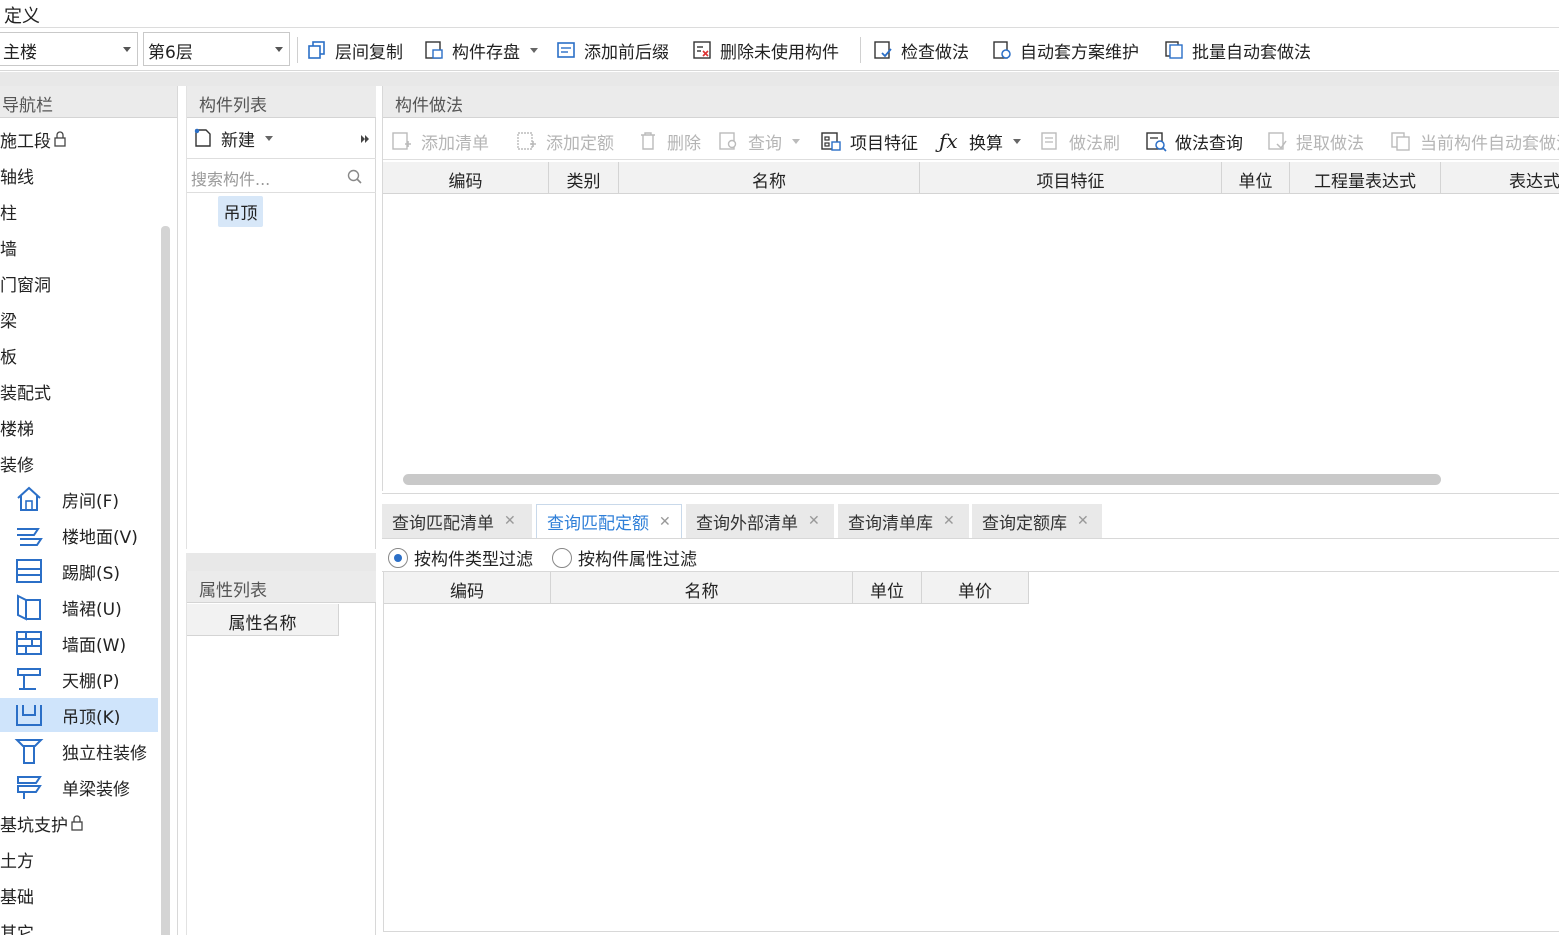 The image size is (1559, 935). What do you see at coordinates (69, 49) in the screenshot?
I see `floor-group-select: 主楼` at bounding box center [69, 49].